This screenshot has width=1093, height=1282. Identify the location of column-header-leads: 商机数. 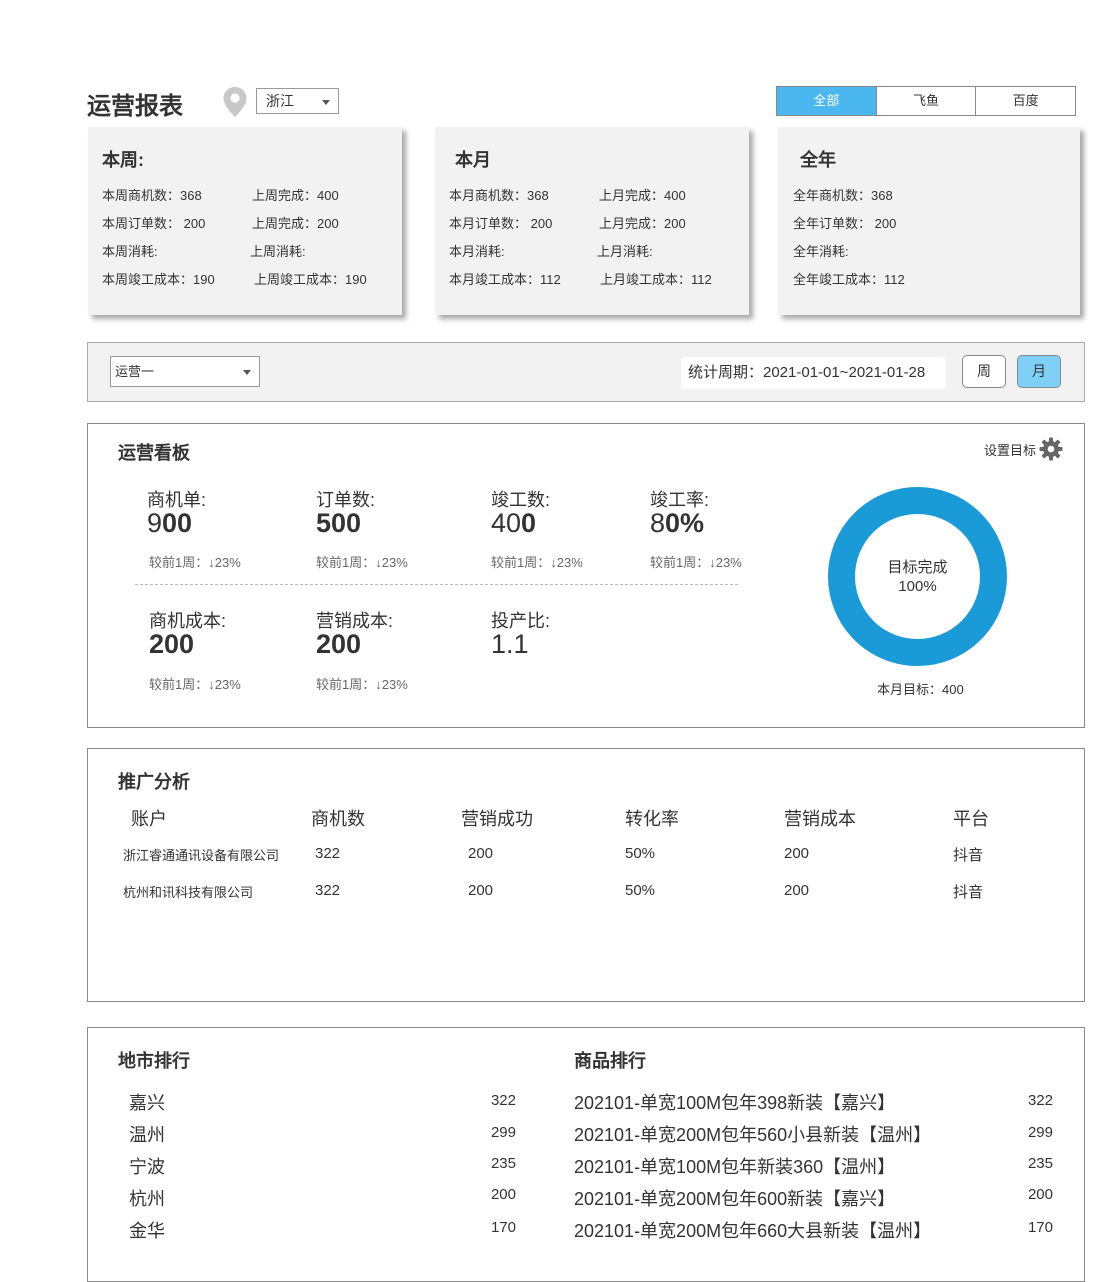
(338, 819).